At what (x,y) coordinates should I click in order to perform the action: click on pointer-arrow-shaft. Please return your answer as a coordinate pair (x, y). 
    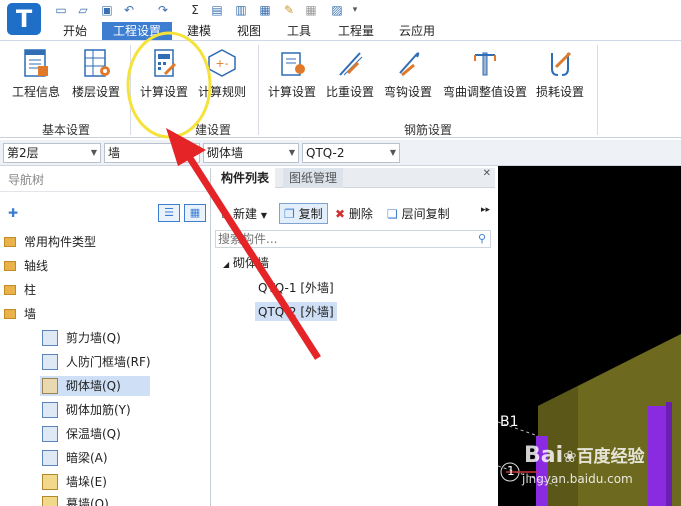
    Looking at the image, I should click on (252, 255).